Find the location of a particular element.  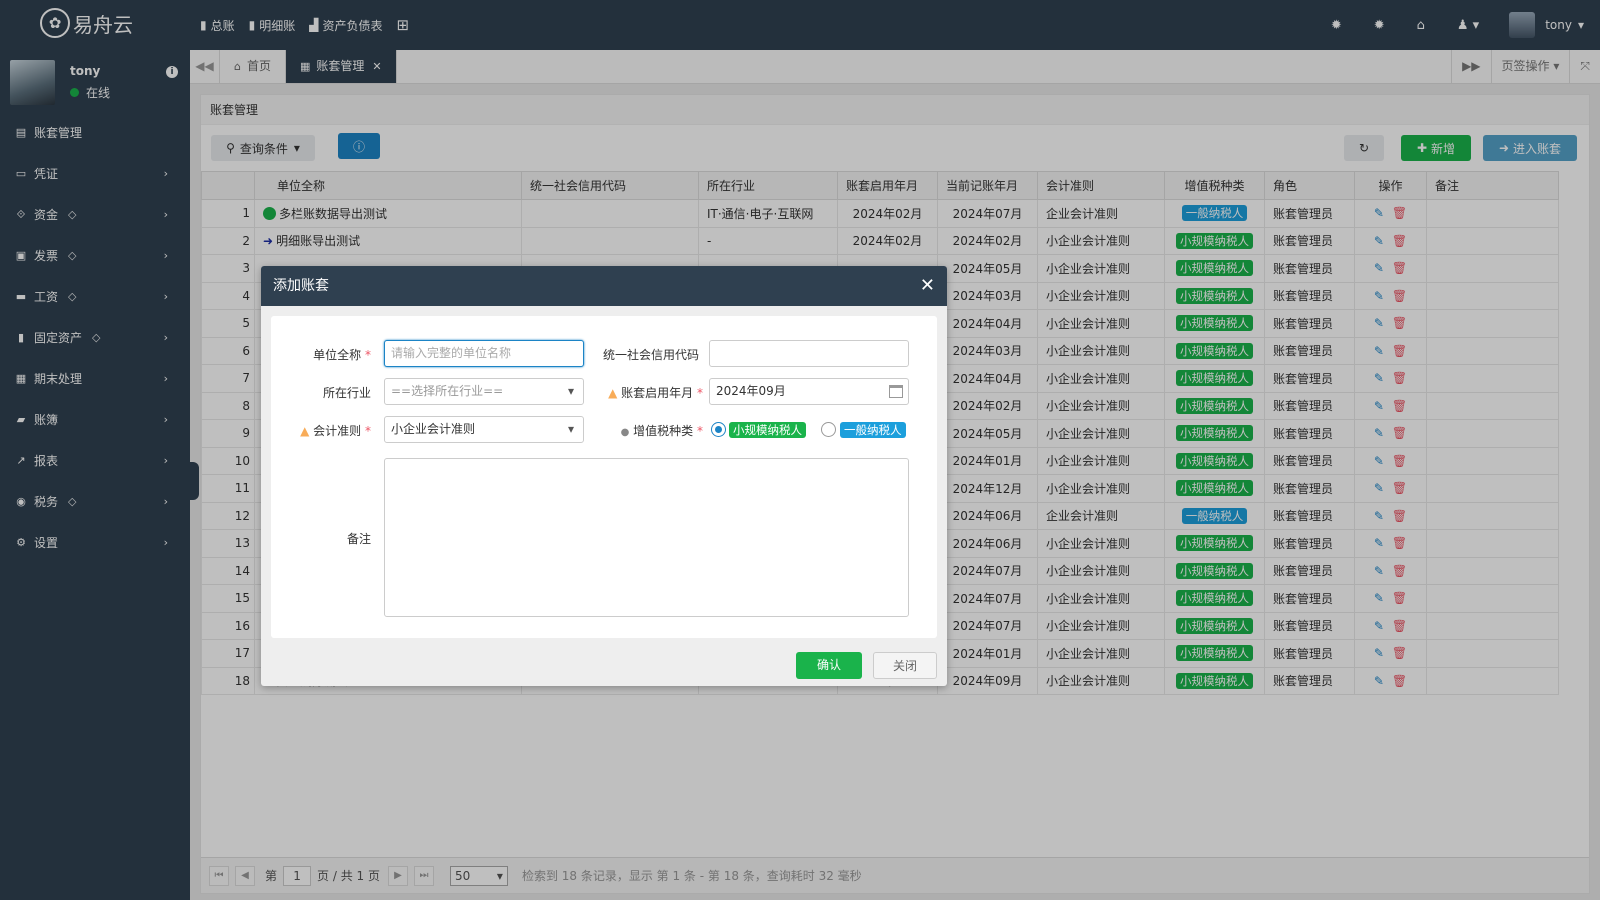

remark-label: 备注 is located at coordinates (358, 539).